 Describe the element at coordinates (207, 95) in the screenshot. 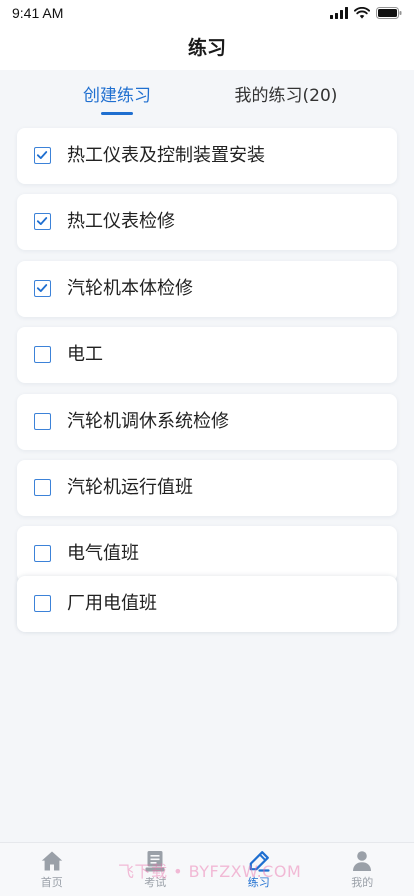

I see `practice-tabs: 创建练习 我的练习(20)` at that location.